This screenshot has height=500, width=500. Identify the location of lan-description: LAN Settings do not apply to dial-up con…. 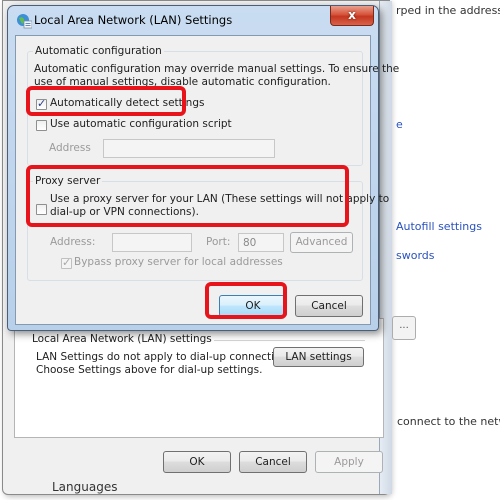
(166, 364).